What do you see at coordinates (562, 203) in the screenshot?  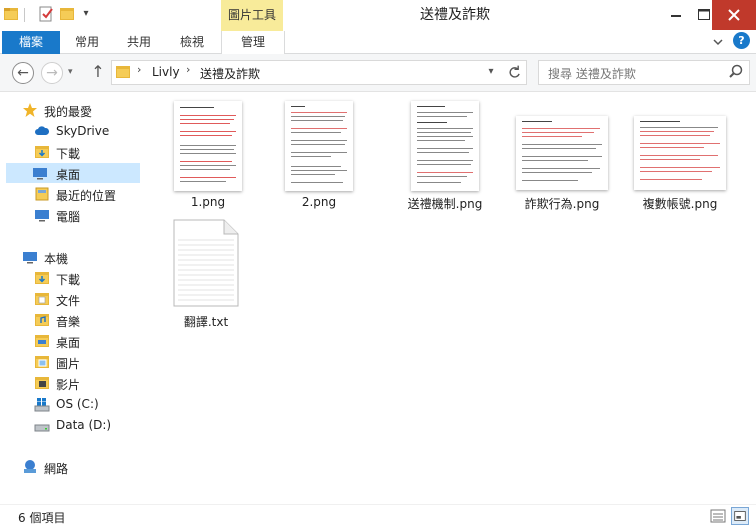 I see `file-name: 詐欺行為.png` at bounding box center [562, 203].